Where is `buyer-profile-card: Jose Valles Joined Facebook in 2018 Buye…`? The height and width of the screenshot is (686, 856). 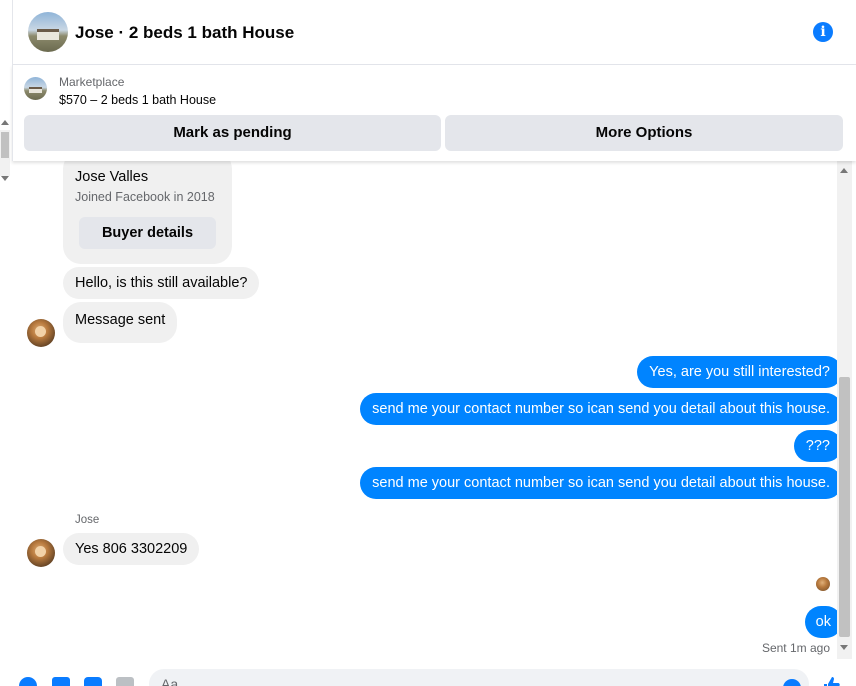
buyer-profile-card: Jose Valles Joined Facebook in 2018 Buye… is located at coordinates (147, 212).